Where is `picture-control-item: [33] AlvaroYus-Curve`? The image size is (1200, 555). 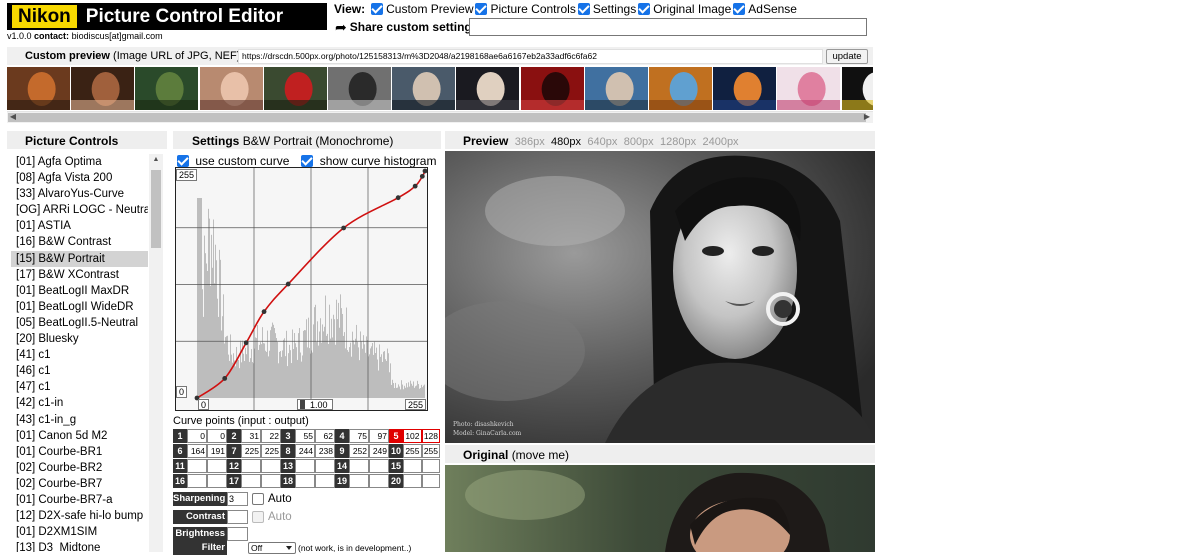 picture-control-item: [33] AlvaroYus-Curve is located at coordinates (79, 194).